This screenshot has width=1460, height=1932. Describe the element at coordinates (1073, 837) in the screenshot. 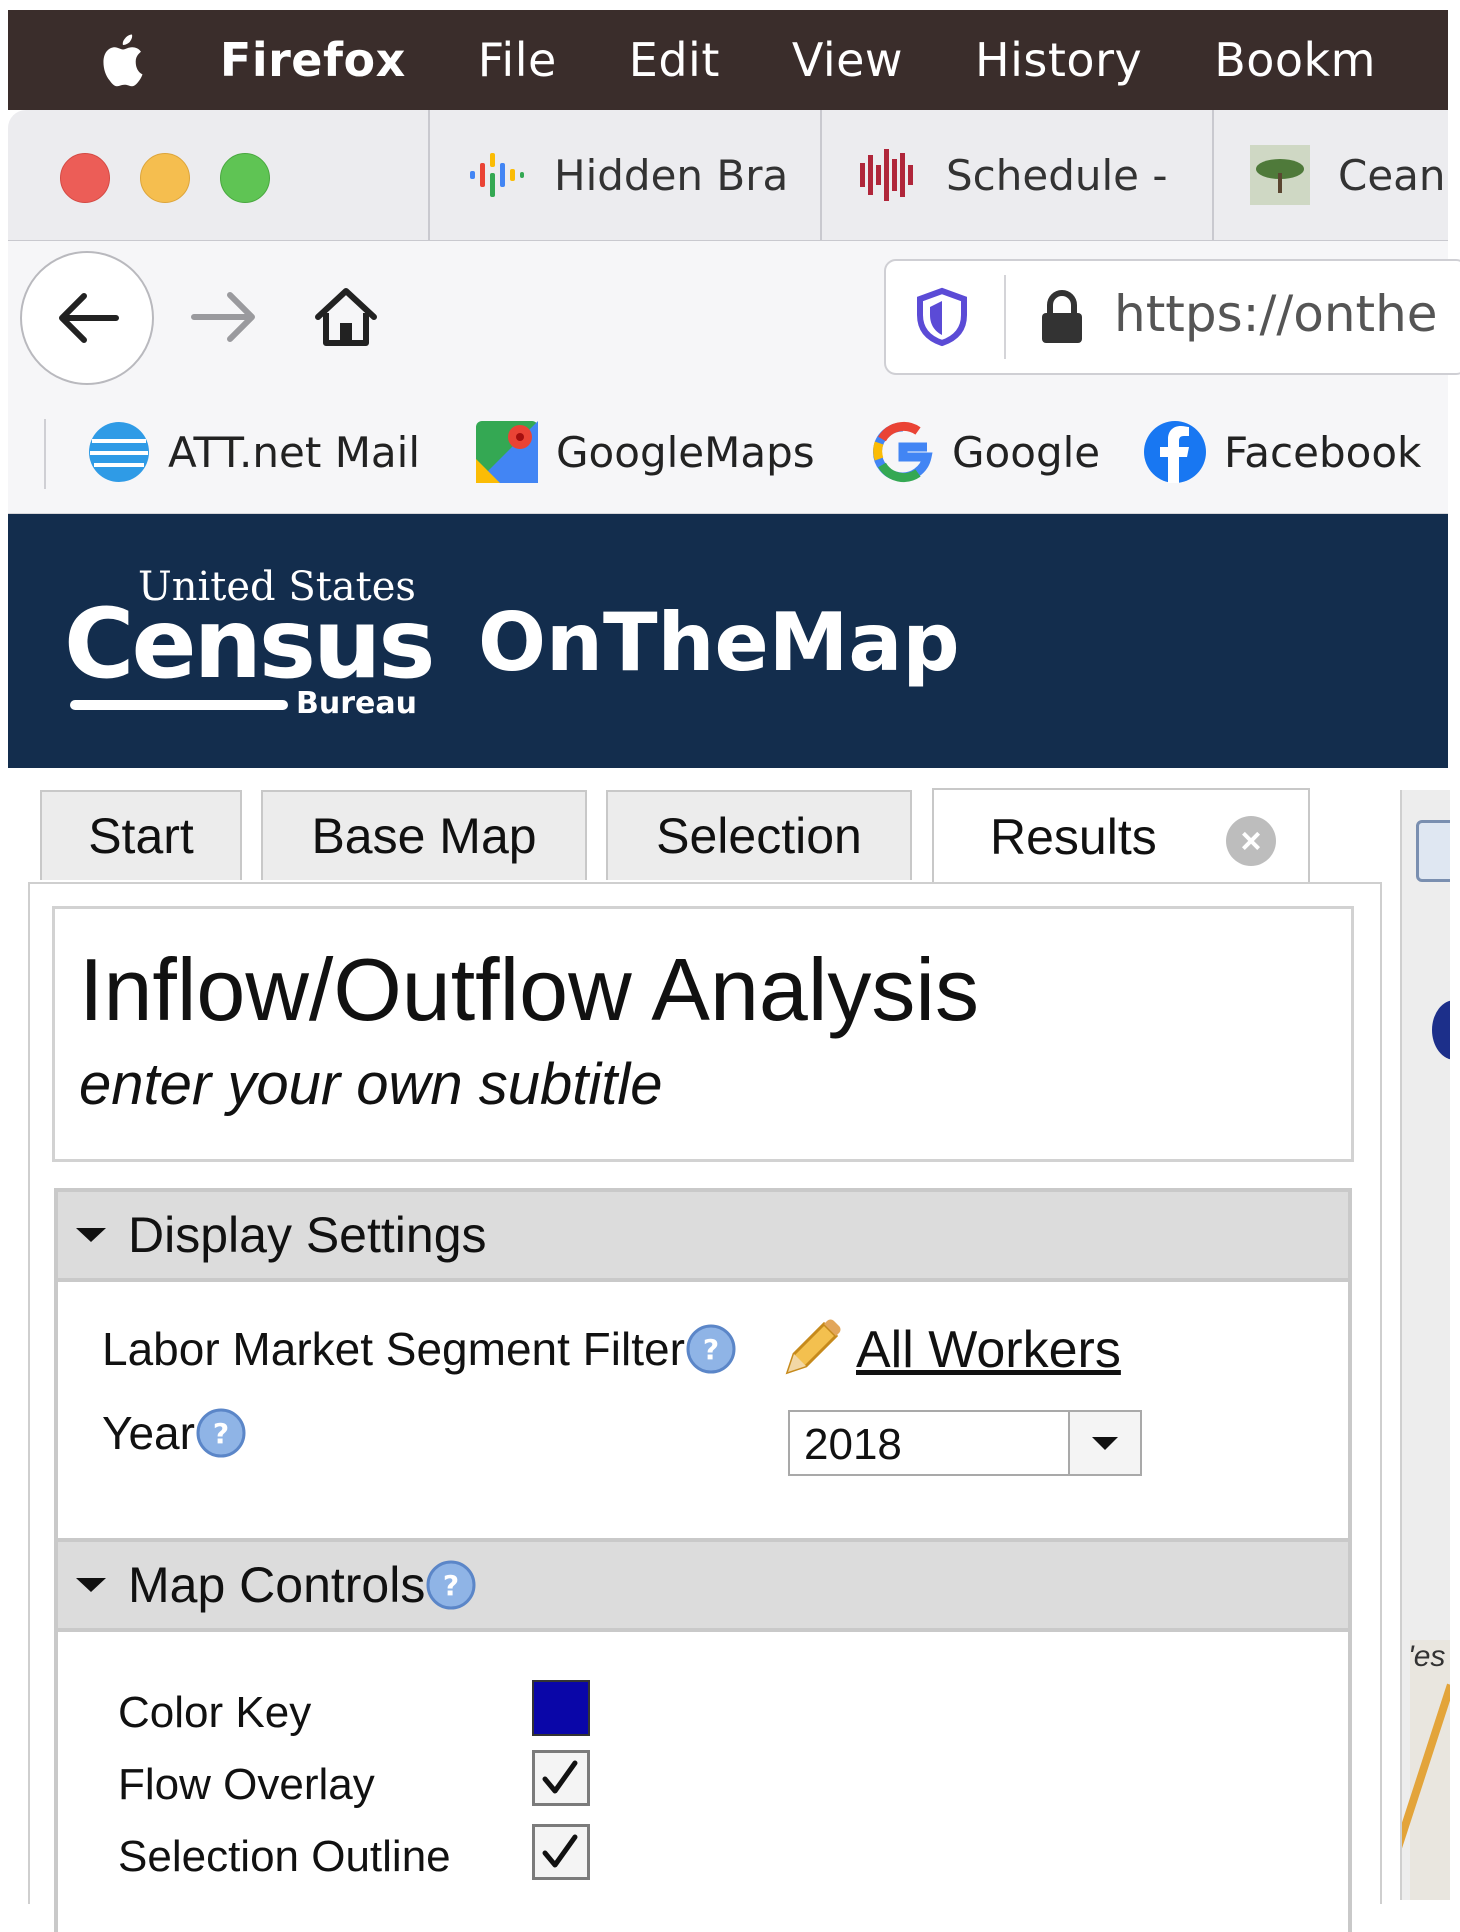

I see `tab-results-label: Results` at that location.